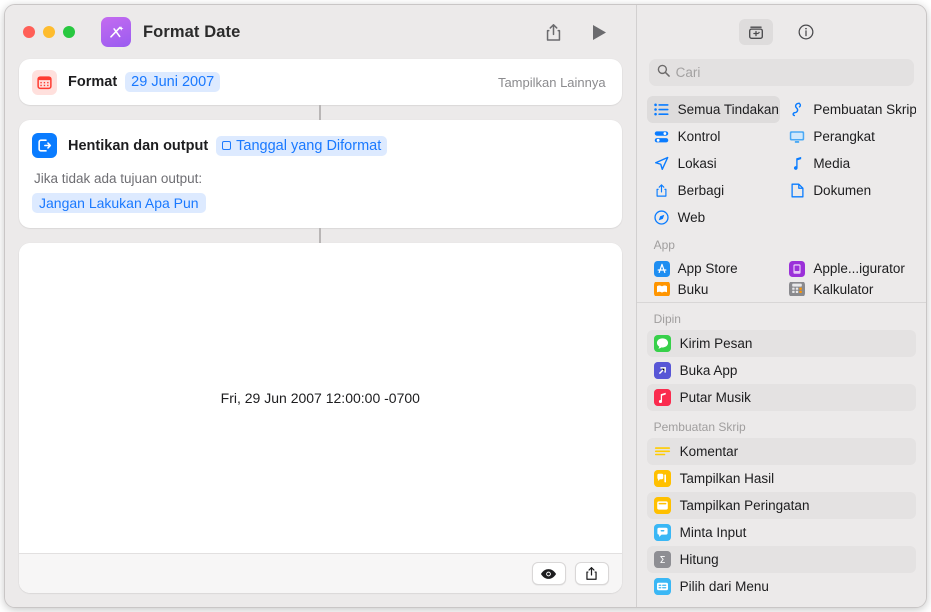  I want to click on titlebar-actions, so click(581, 32).